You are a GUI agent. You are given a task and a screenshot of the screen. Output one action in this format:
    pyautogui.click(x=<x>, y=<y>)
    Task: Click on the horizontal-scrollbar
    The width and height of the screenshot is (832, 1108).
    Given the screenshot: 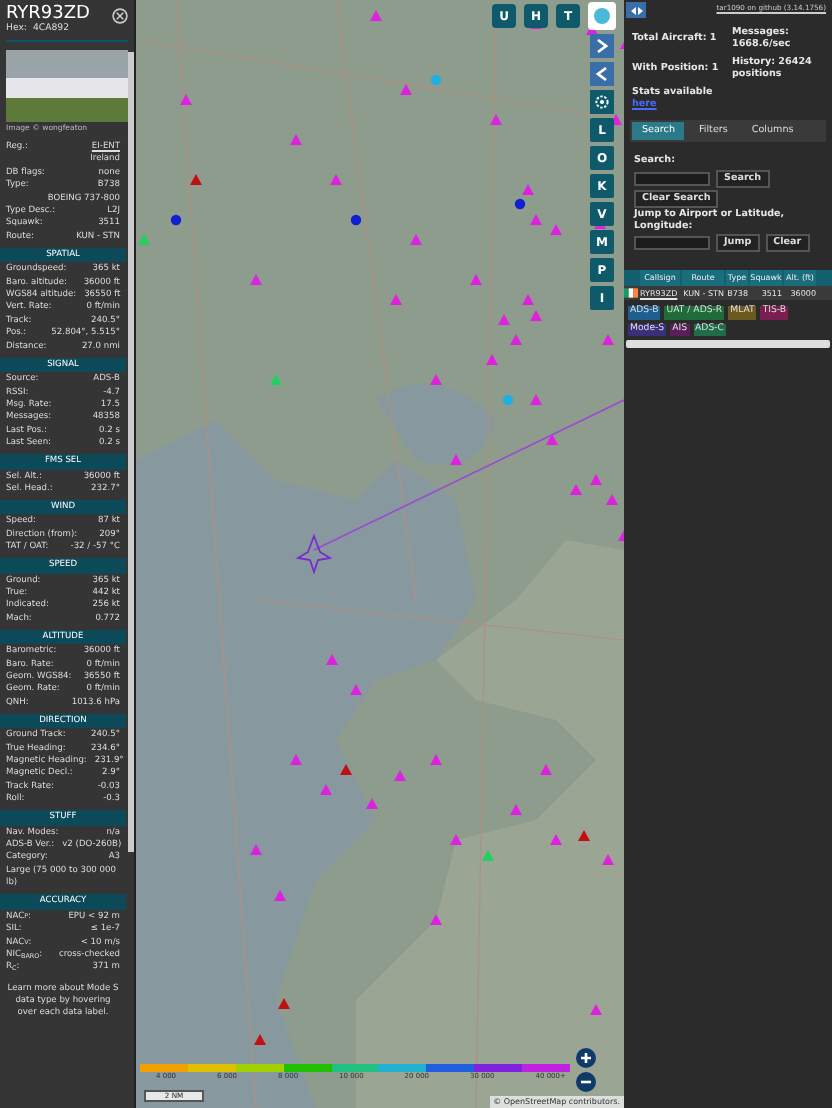 What is the action you would take?
    pyautogui.click(x=728, y=344)
    